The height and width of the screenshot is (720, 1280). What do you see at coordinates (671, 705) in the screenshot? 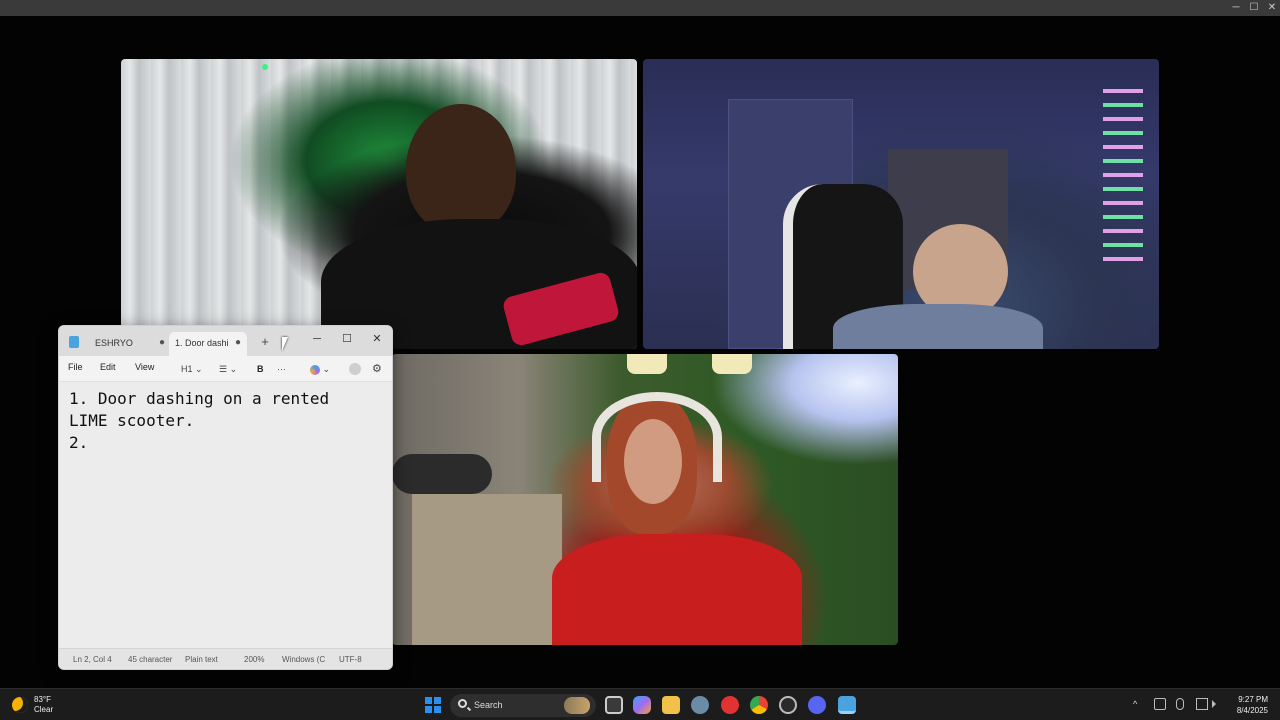
I see `file-explorer-icon` at bounding box center [671, 705].